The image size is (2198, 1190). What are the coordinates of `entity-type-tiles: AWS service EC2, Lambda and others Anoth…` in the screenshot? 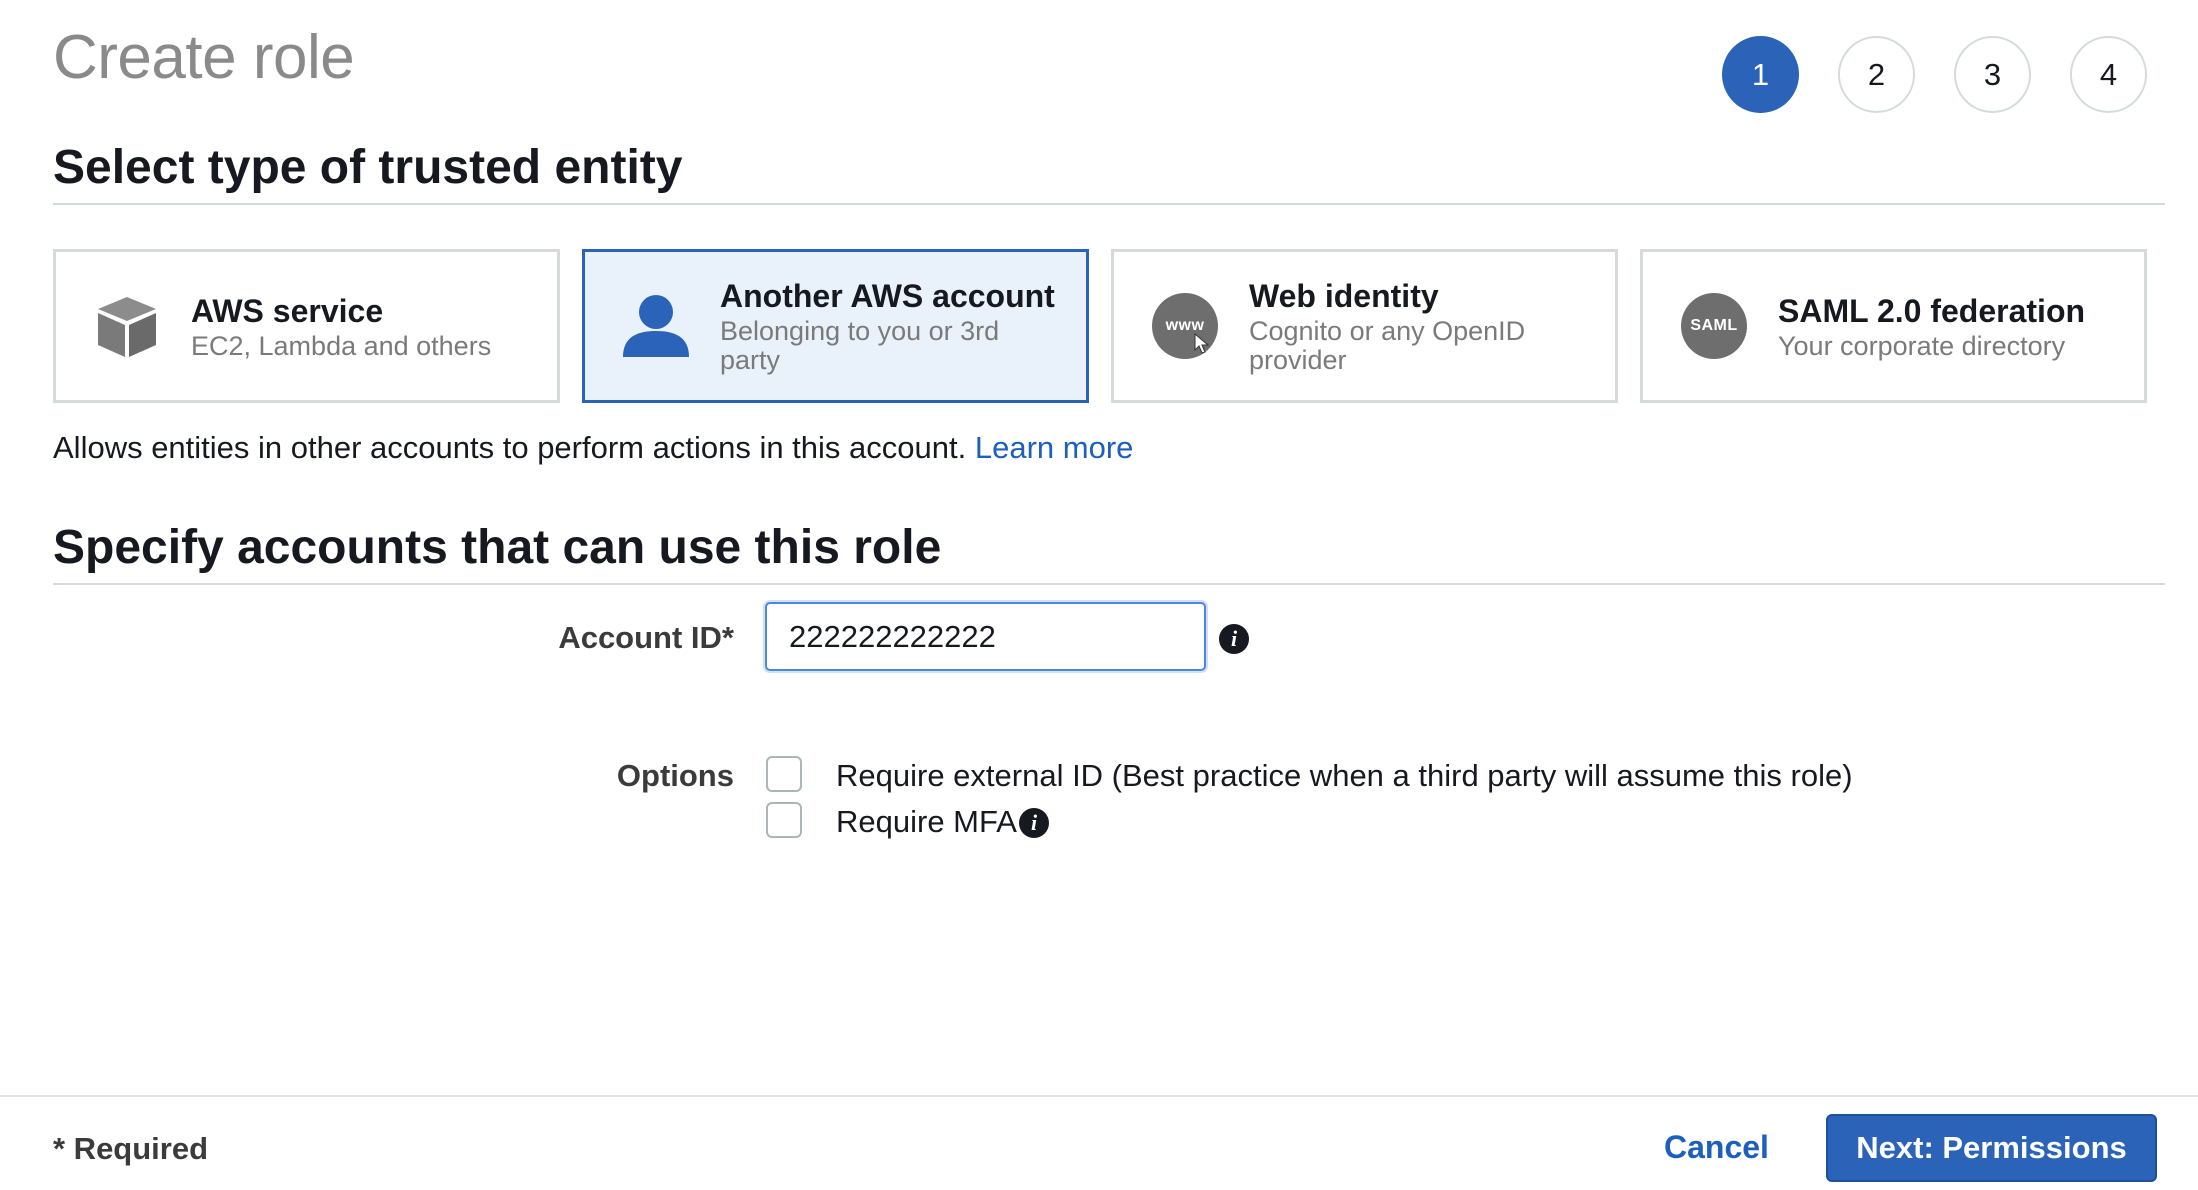 It's located at (1100, 326).